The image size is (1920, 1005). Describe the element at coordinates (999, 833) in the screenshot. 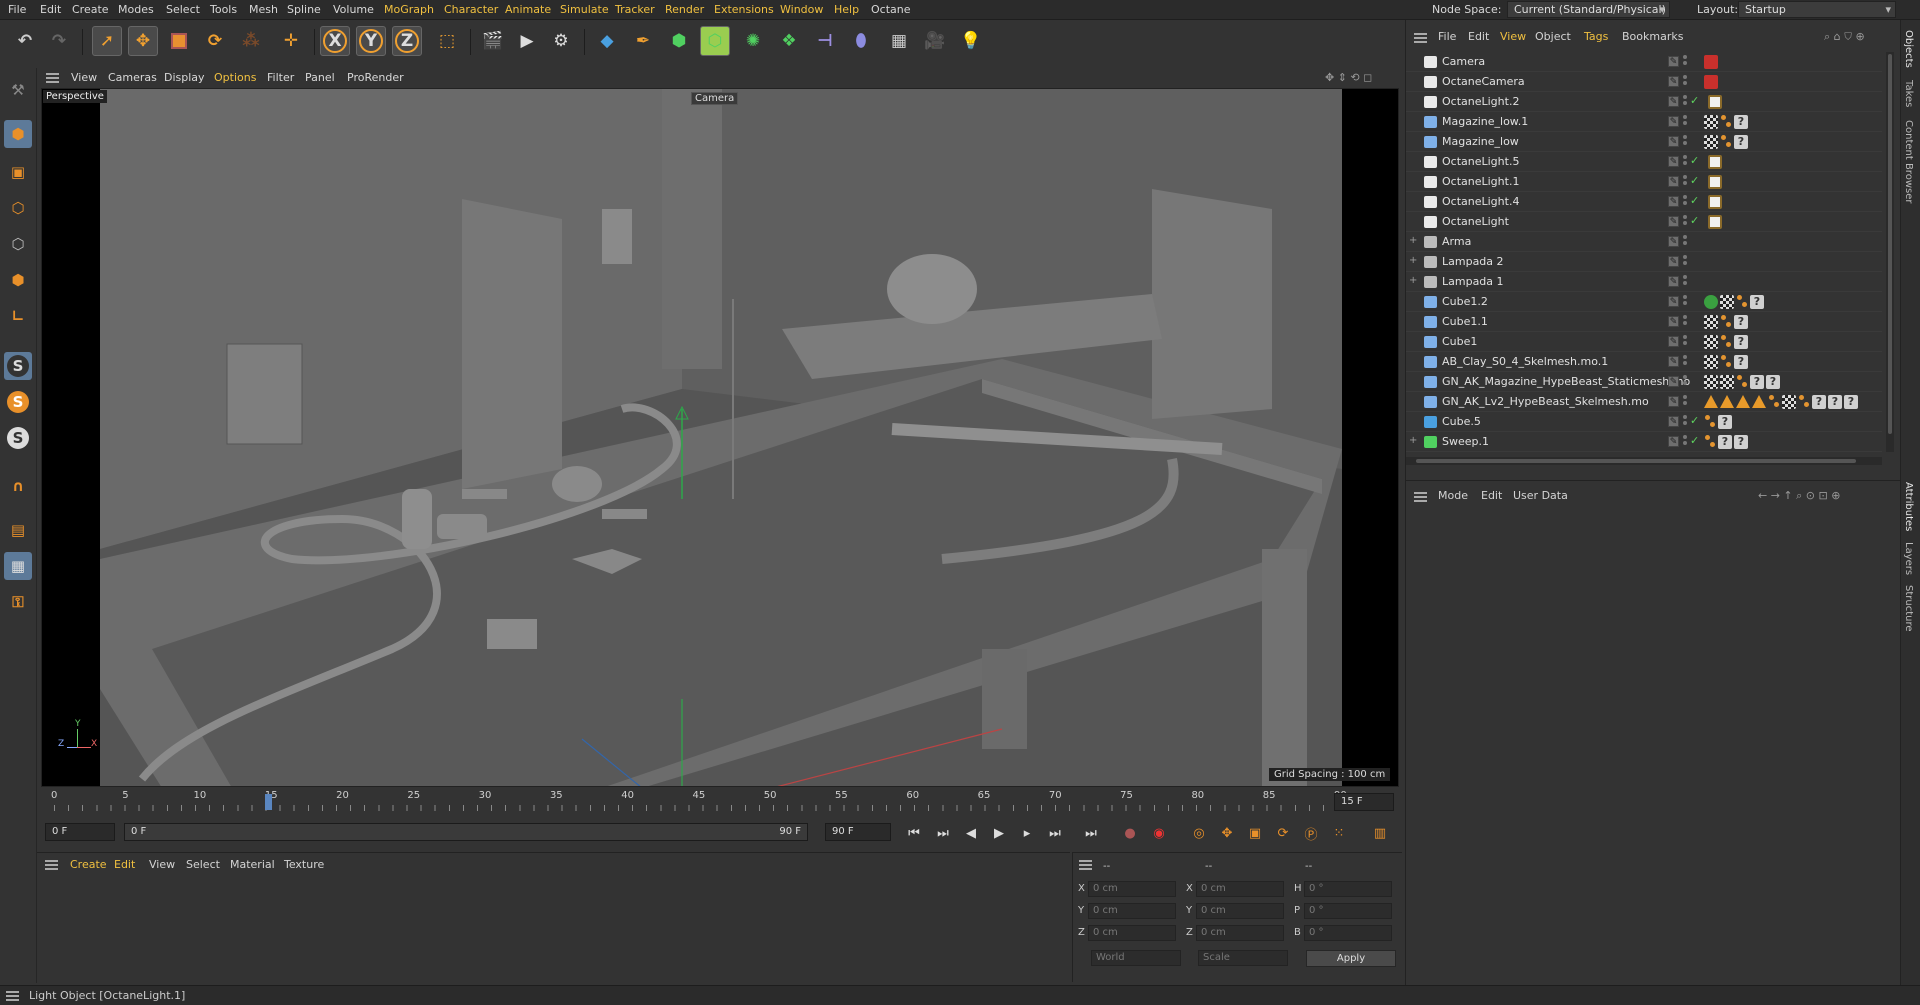

I see `play-icon: ▶` at that location.